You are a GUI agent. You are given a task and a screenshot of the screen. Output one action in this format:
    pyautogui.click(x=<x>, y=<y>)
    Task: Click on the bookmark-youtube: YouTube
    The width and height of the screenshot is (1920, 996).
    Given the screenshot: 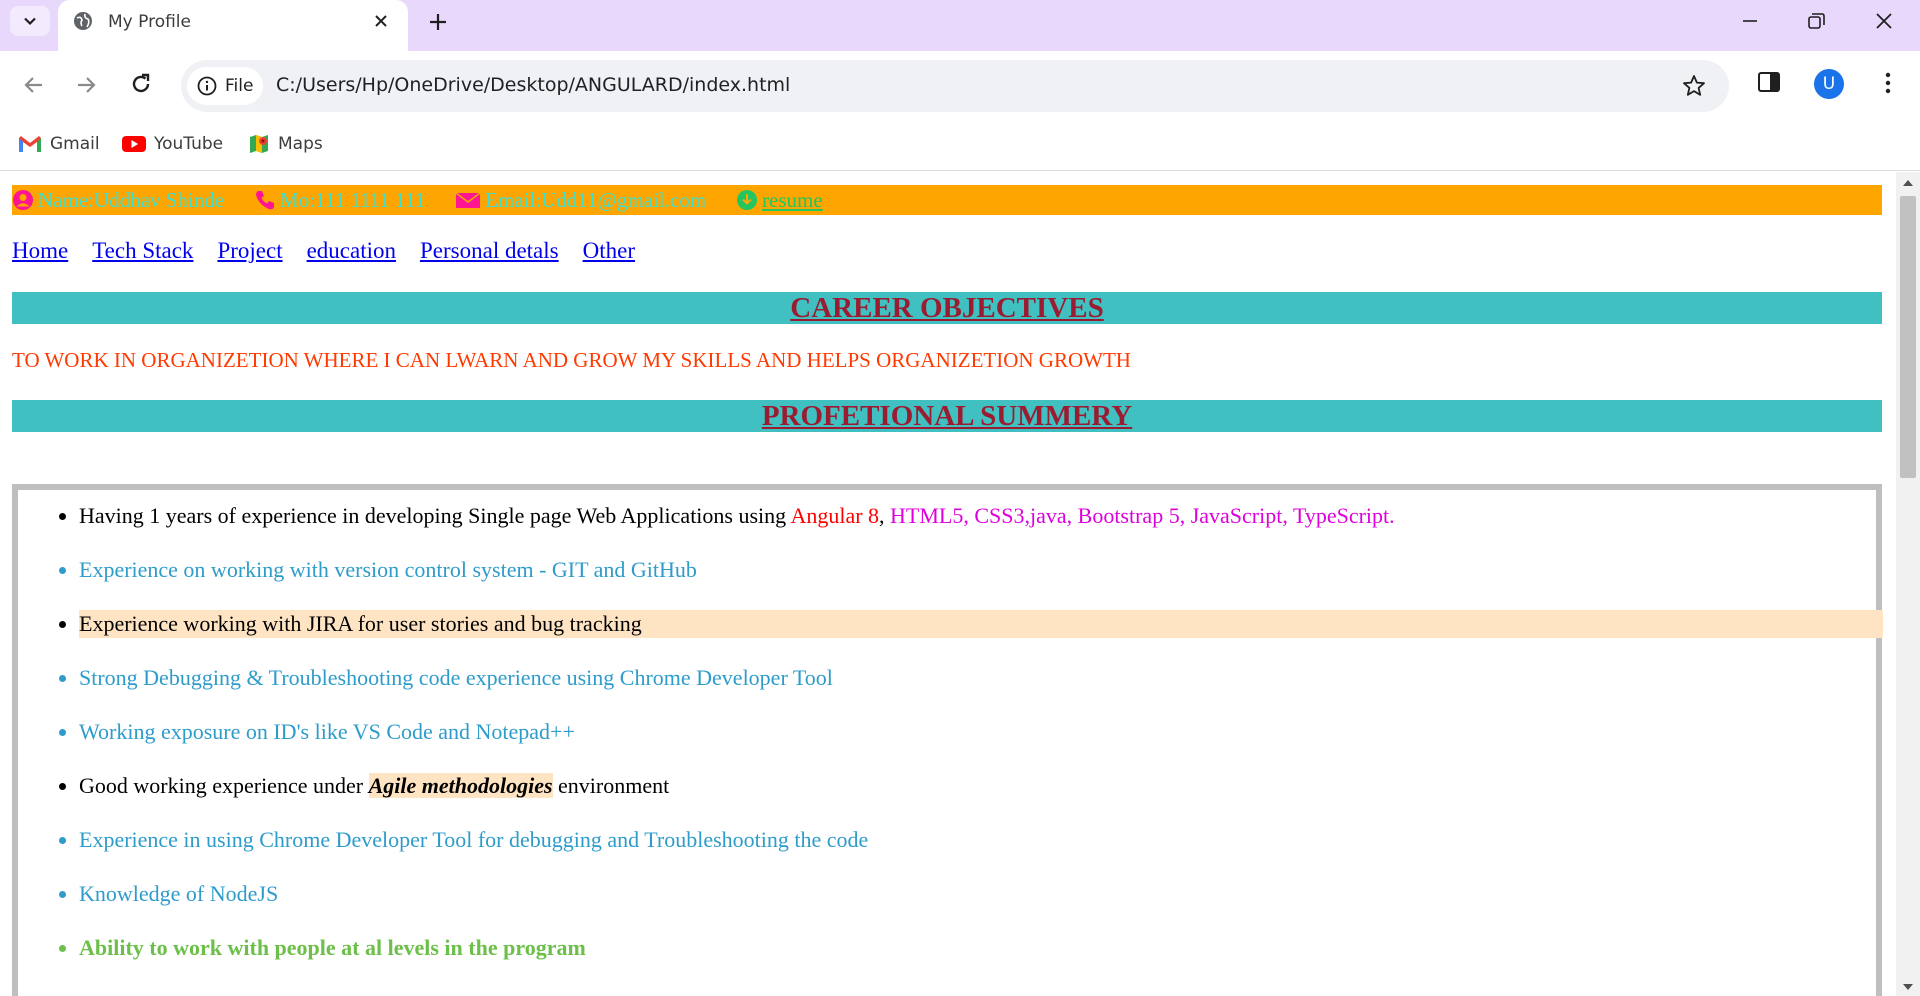 What is the action you would take?
    pyautogui.click(x=172, y=144)
    